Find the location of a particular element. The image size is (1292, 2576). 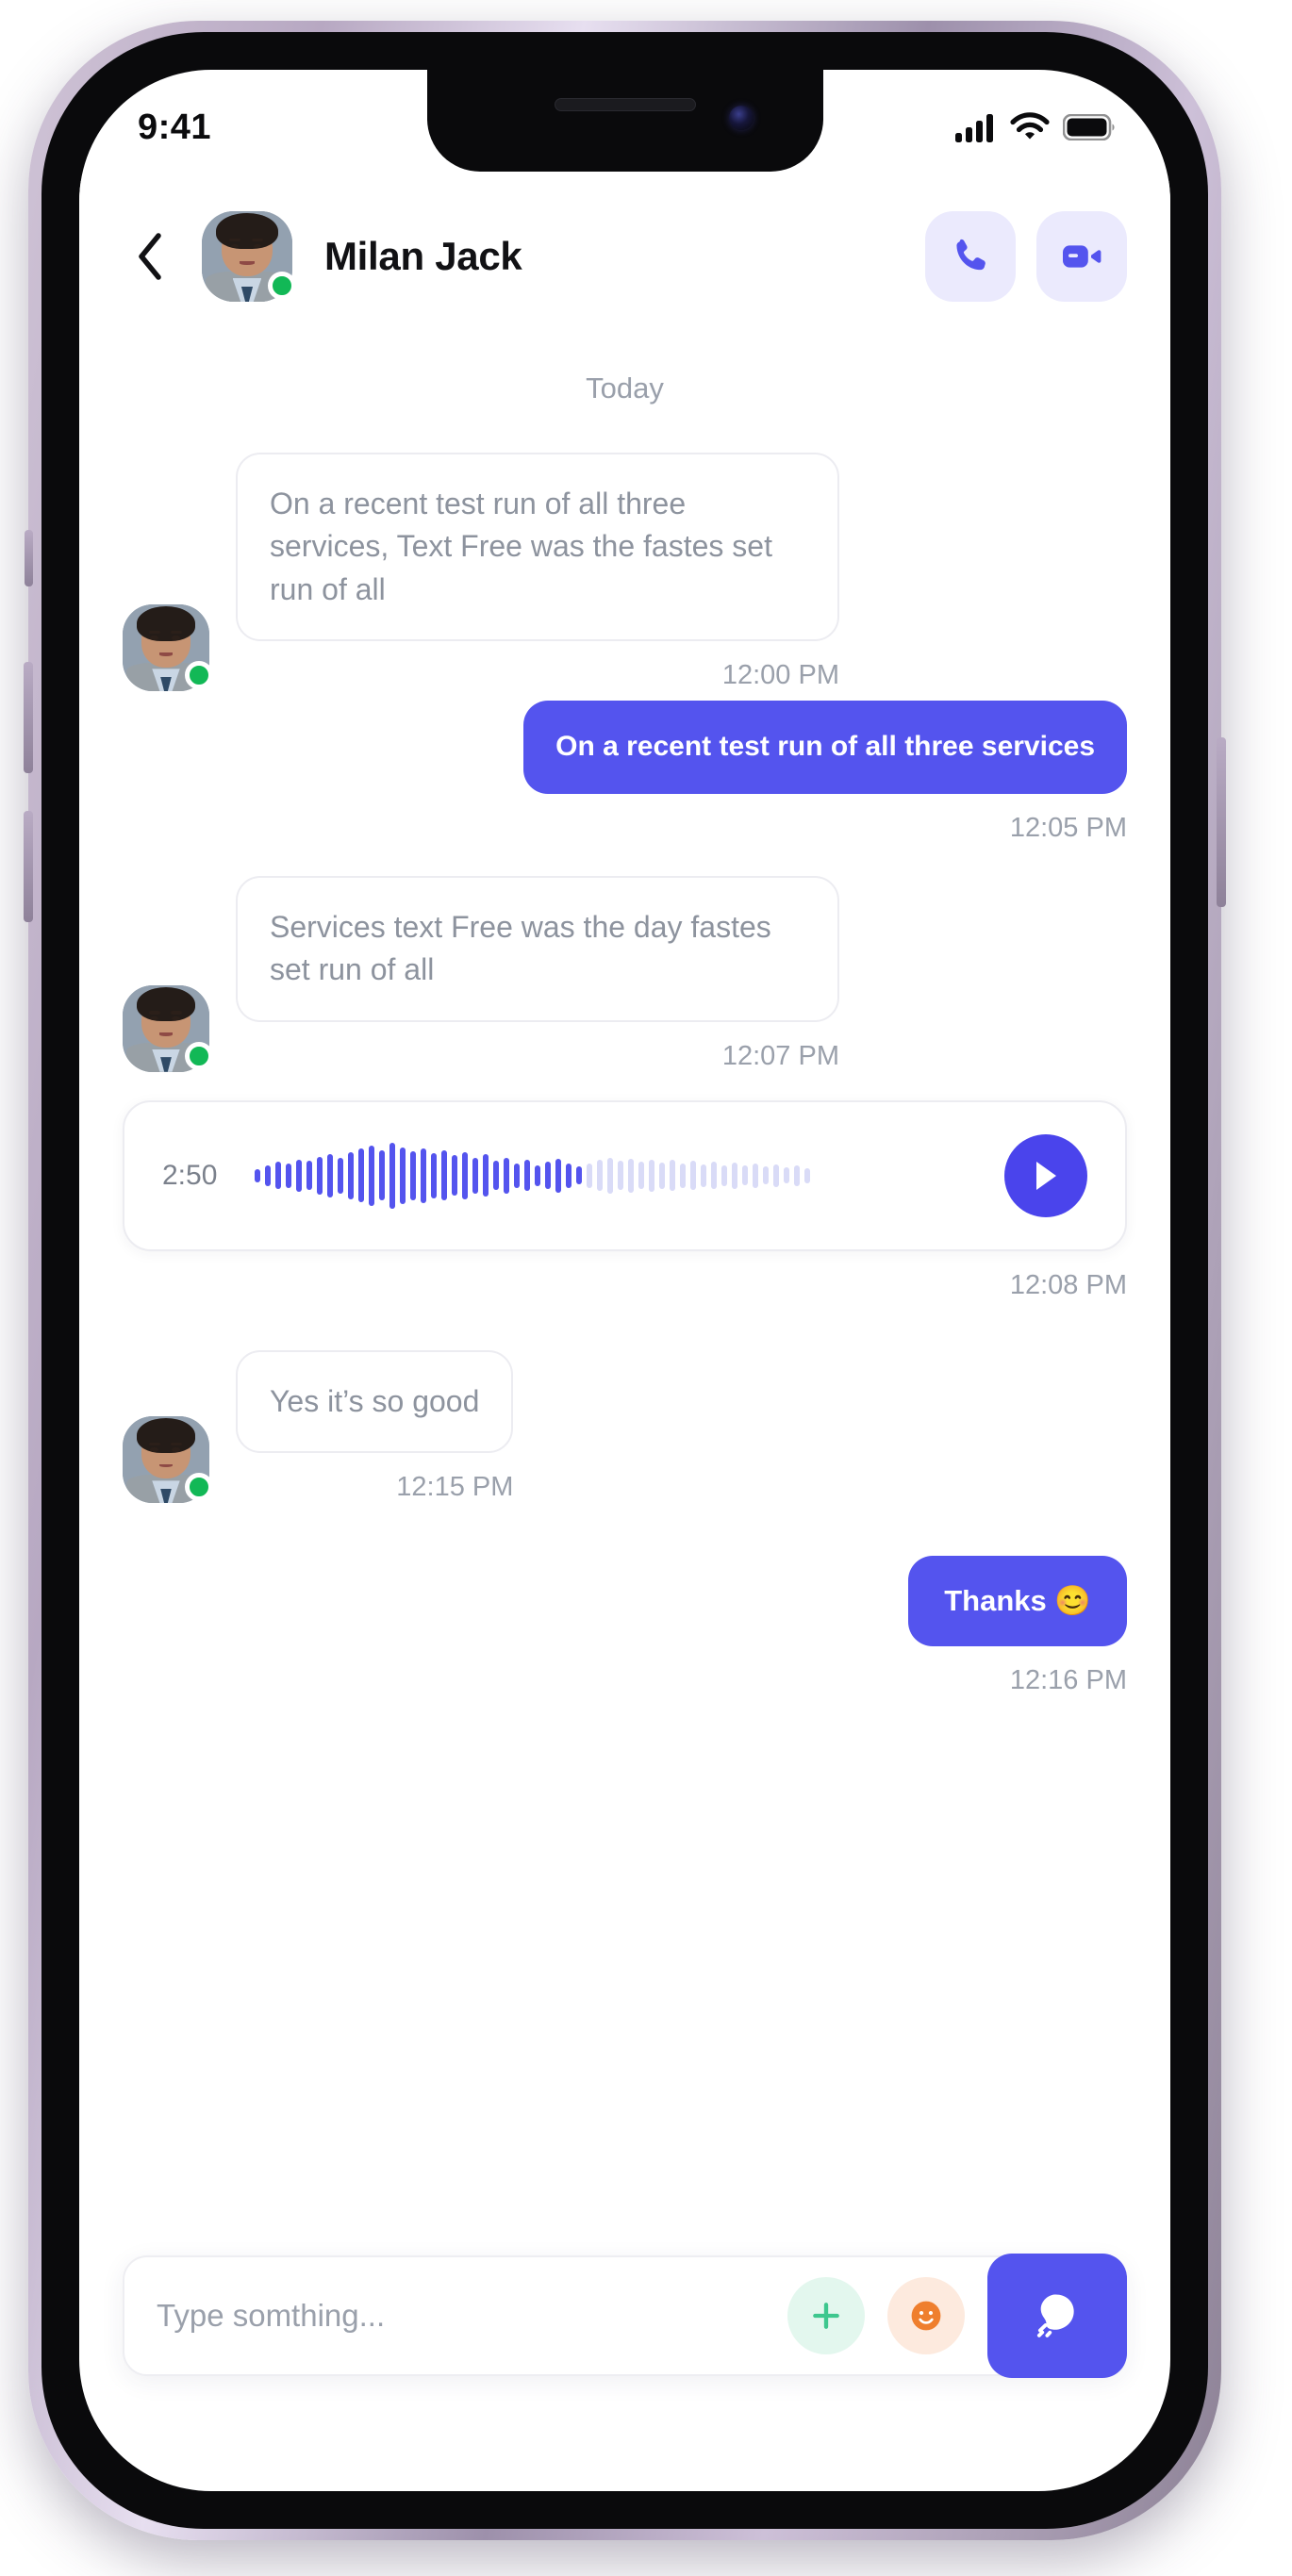

audio-message-card: 2:50 is located at coordinates (625, 1175).